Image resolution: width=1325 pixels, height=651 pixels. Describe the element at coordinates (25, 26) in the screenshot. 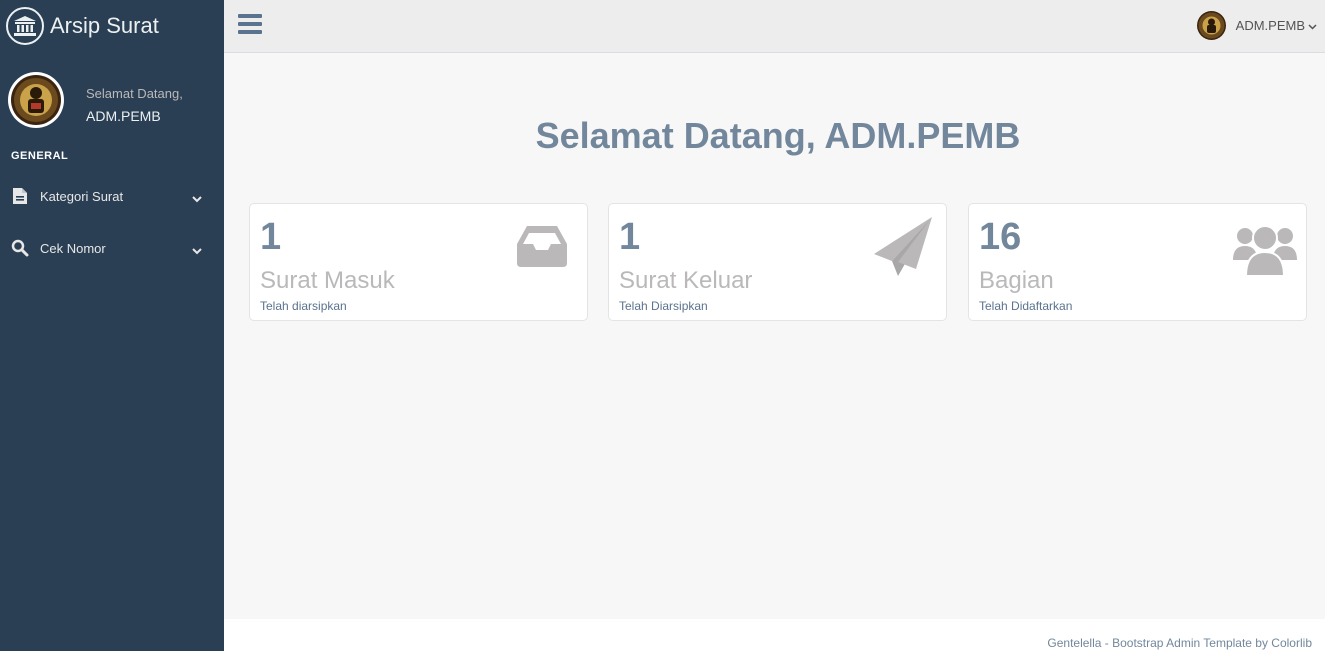

I see `institution-icon` at that location.